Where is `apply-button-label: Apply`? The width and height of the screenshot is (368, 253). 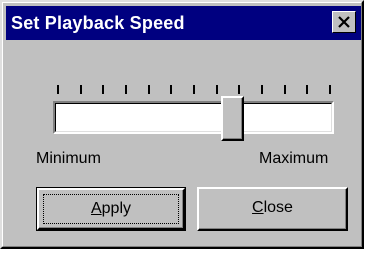 apply-button-label: Apply is located at coordinates (111, 208).